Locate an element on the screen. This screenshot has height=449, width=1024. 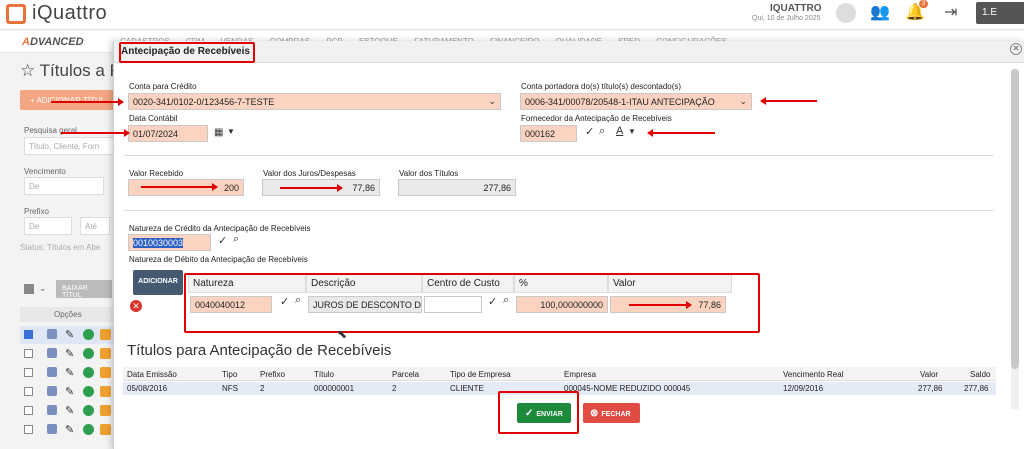
titulos-col-tipo-empresa: Tipo de Empresa is located at coordinates (480, 374).